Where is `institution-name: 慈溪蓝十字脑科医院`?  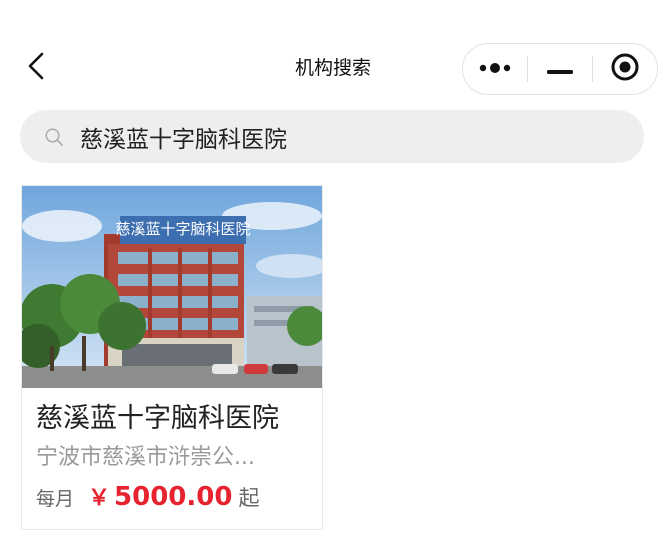
institution-name: 慈溪蓝十字脑科医院 is located at coordinates (157, 418).